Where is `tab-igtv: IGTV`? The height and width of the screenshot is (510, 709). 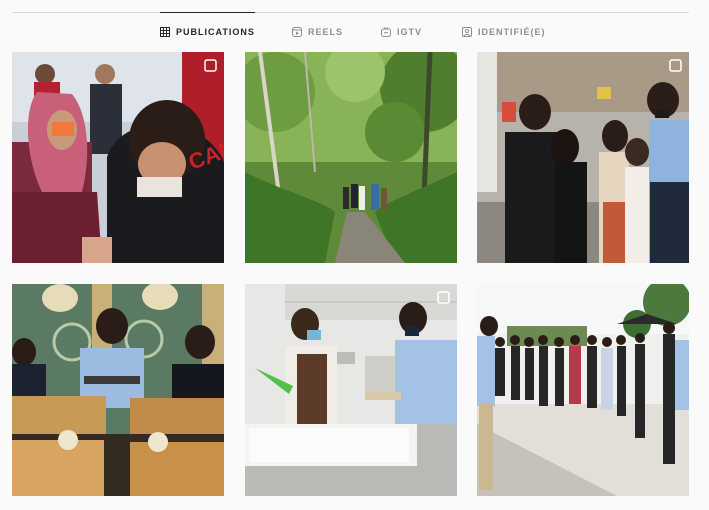
tab-igtv: IGTV is located at coordinates (401, 32).